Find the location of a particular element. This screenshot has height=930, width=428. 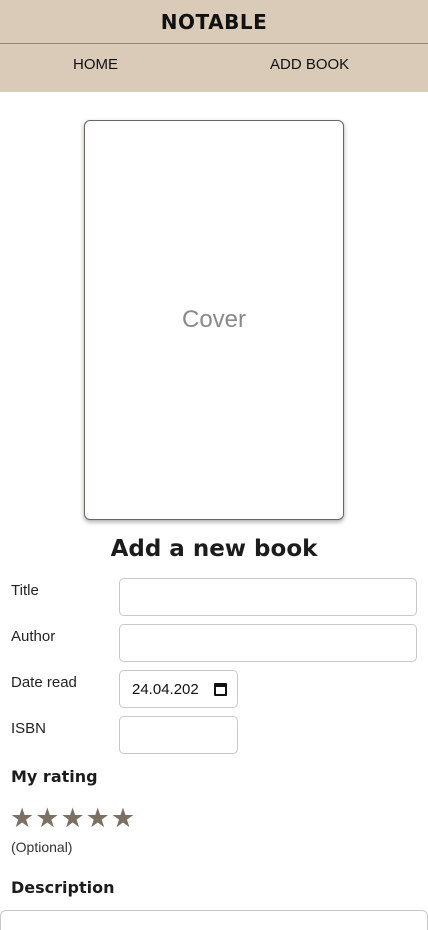

author-input is located at coordinates (268, 643).